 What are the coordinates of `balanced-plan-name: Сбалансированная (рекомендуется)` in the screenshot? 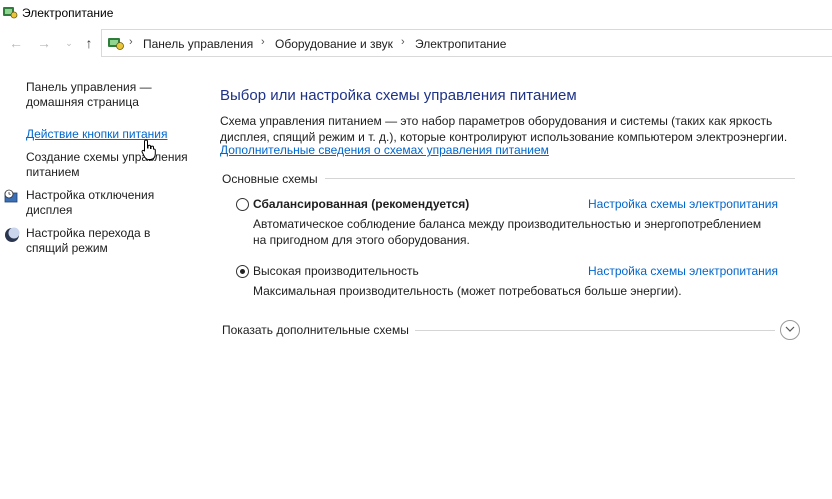 It's located at (361, 204).